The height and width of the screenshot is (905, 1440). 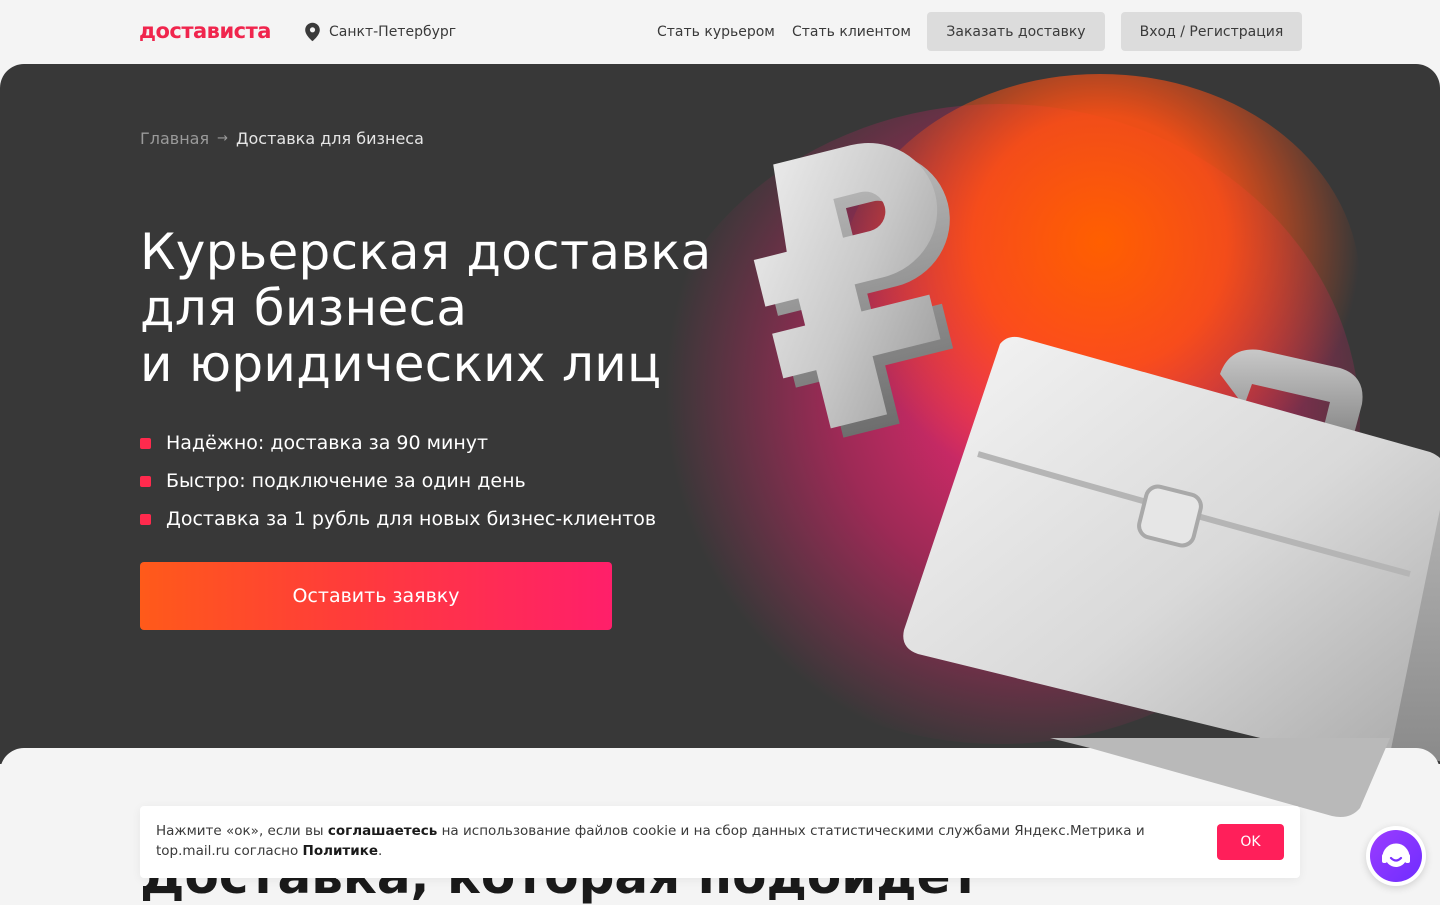 I want to click on cookie-text-part: Нажмите «ок», если вы, so click(x=242, y=831).